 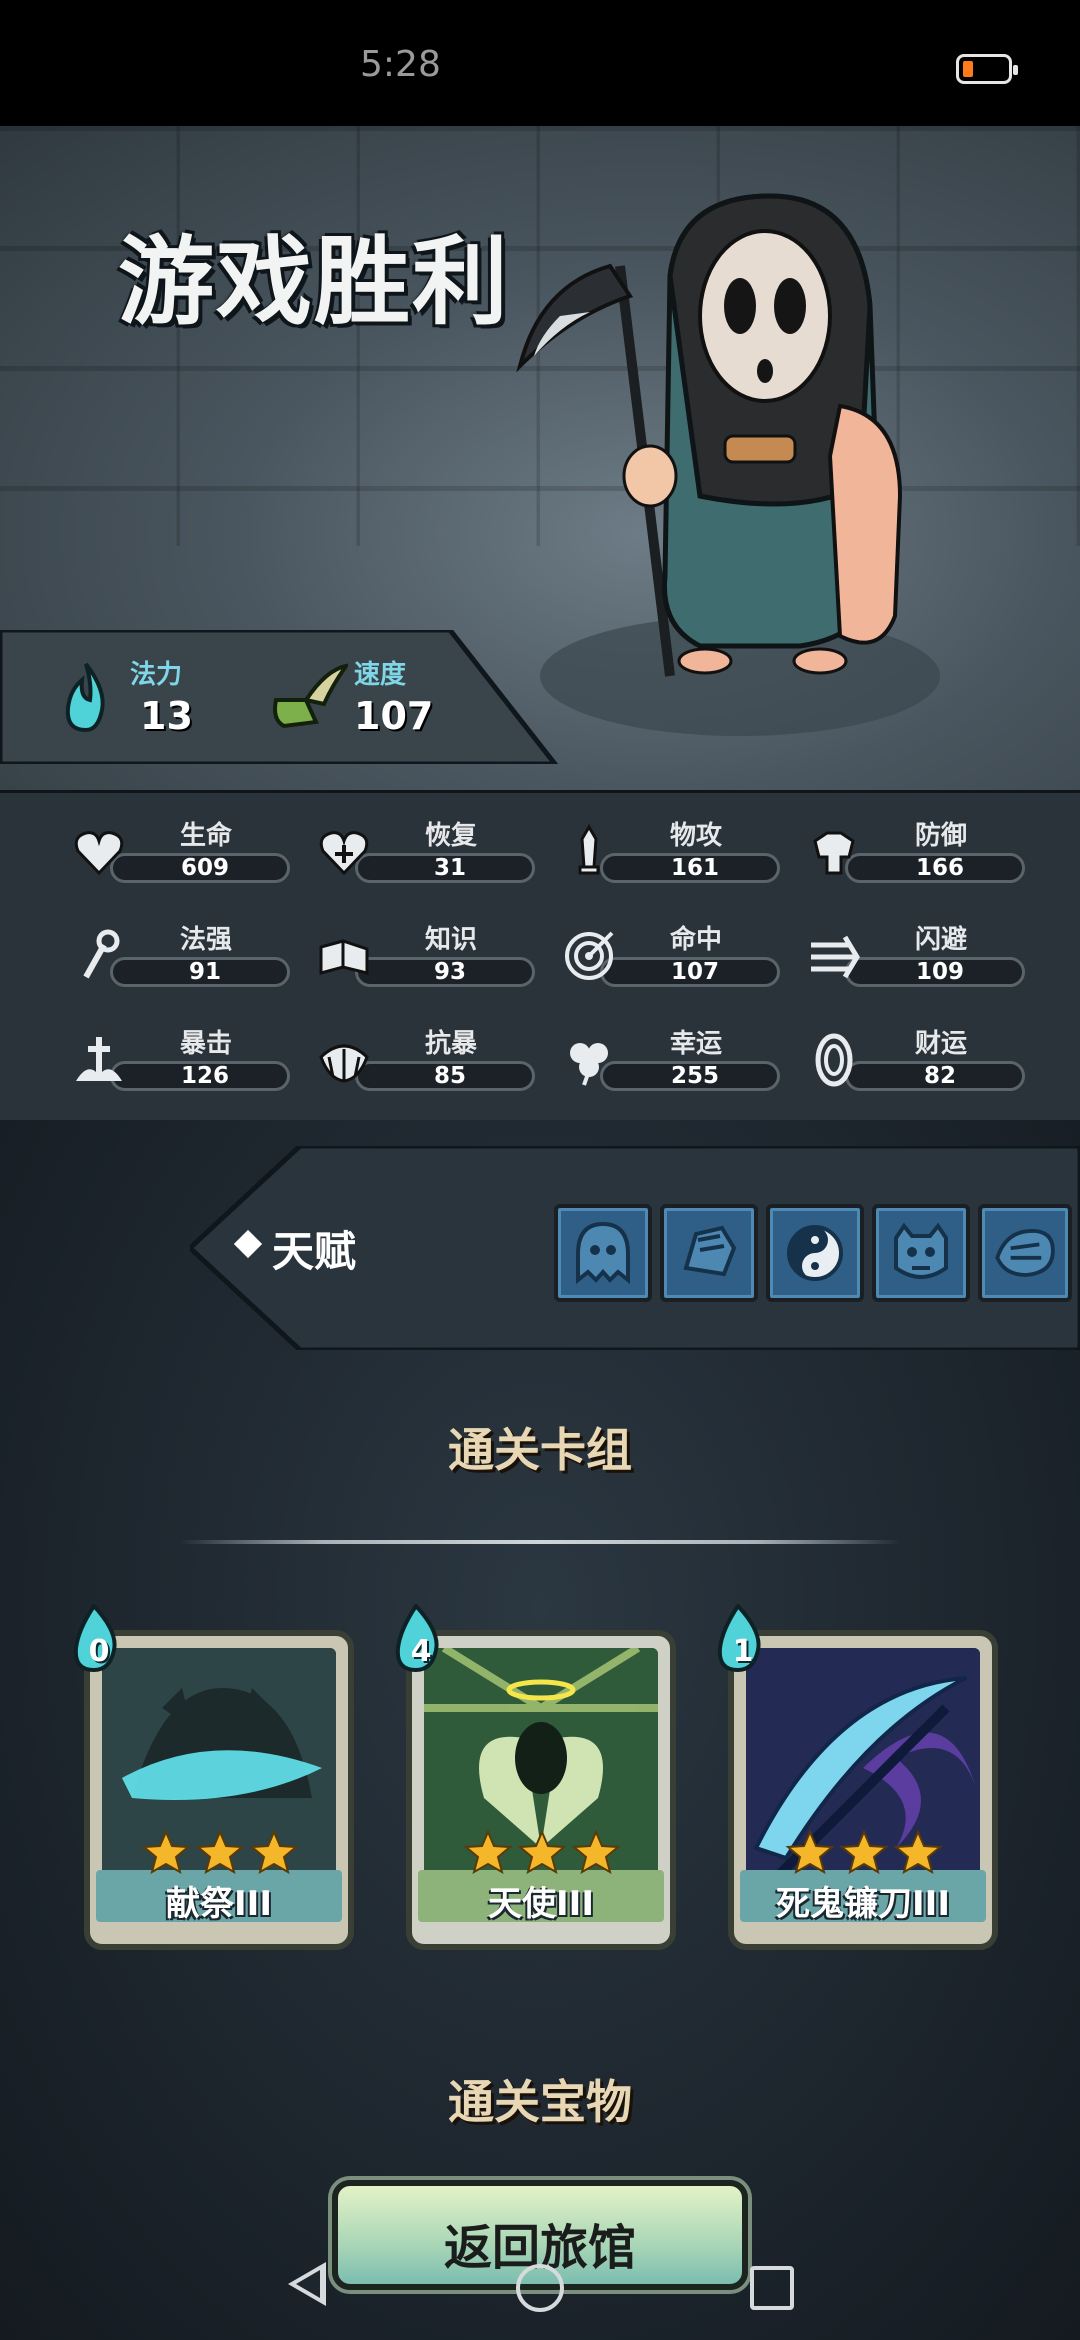 What do you see at coordinates (426, 853) in the screenshot?
I see `stat-1: 恢复 31` at bounding box center [426, 853].